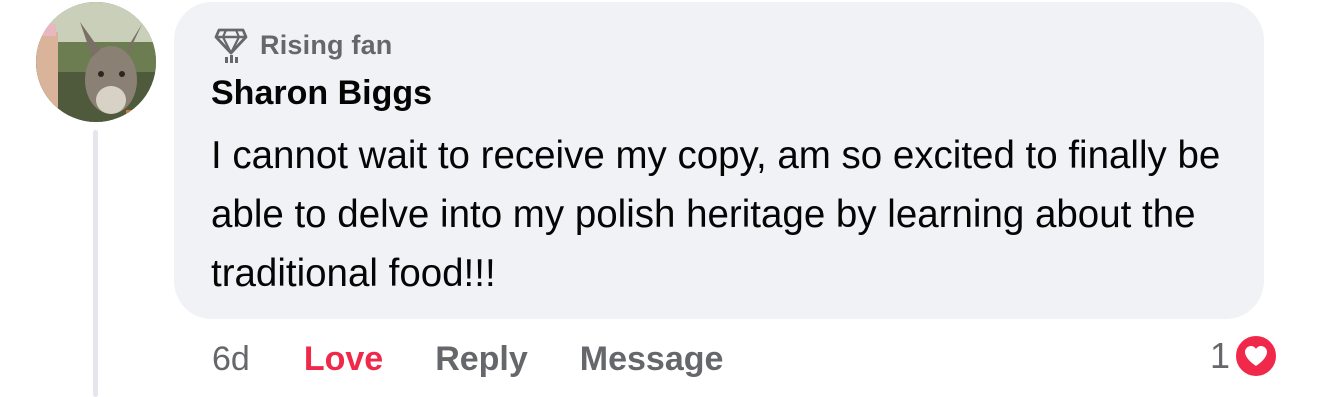 The height and width of the screenshot is (397, 1320). I want to click on heart-icon, so click(1256, 356).